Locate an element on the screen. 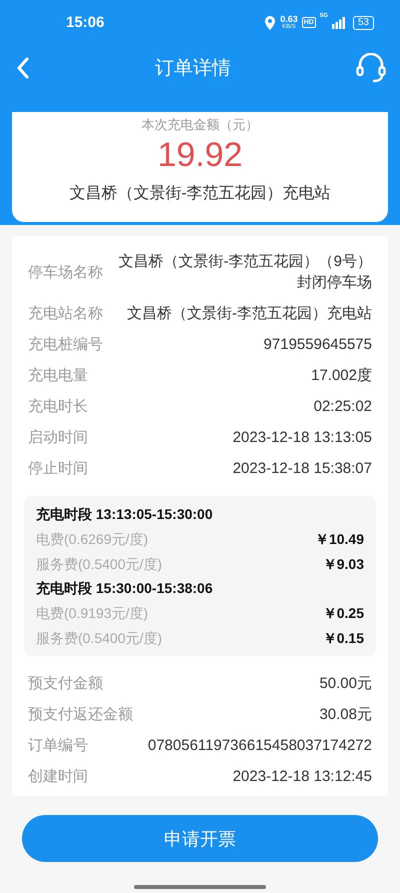 The width and height of the screenshot is (400, 893). amount-label: 本次充电金额（元） is located at coordinates (200, 125).